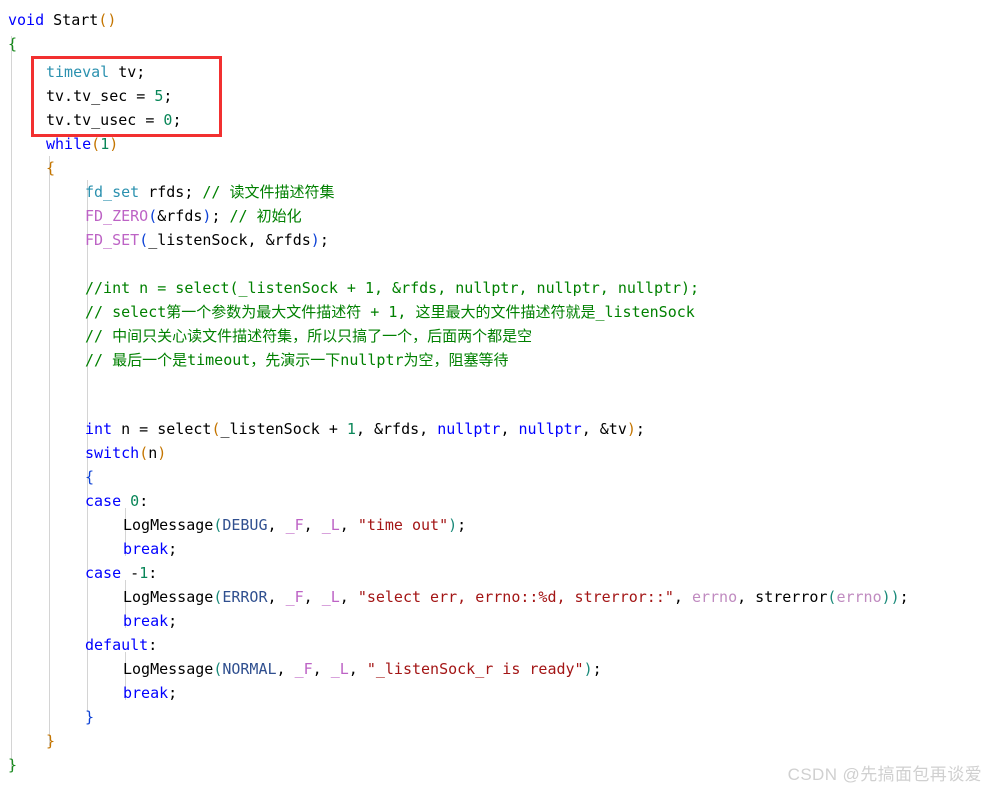 Image resolution: width=1000 pixels, height=797 pixels. What do you see at coordinates (135, 501) in the screenshot?
I see `code-token: 0` at bounding box center [135, 501].